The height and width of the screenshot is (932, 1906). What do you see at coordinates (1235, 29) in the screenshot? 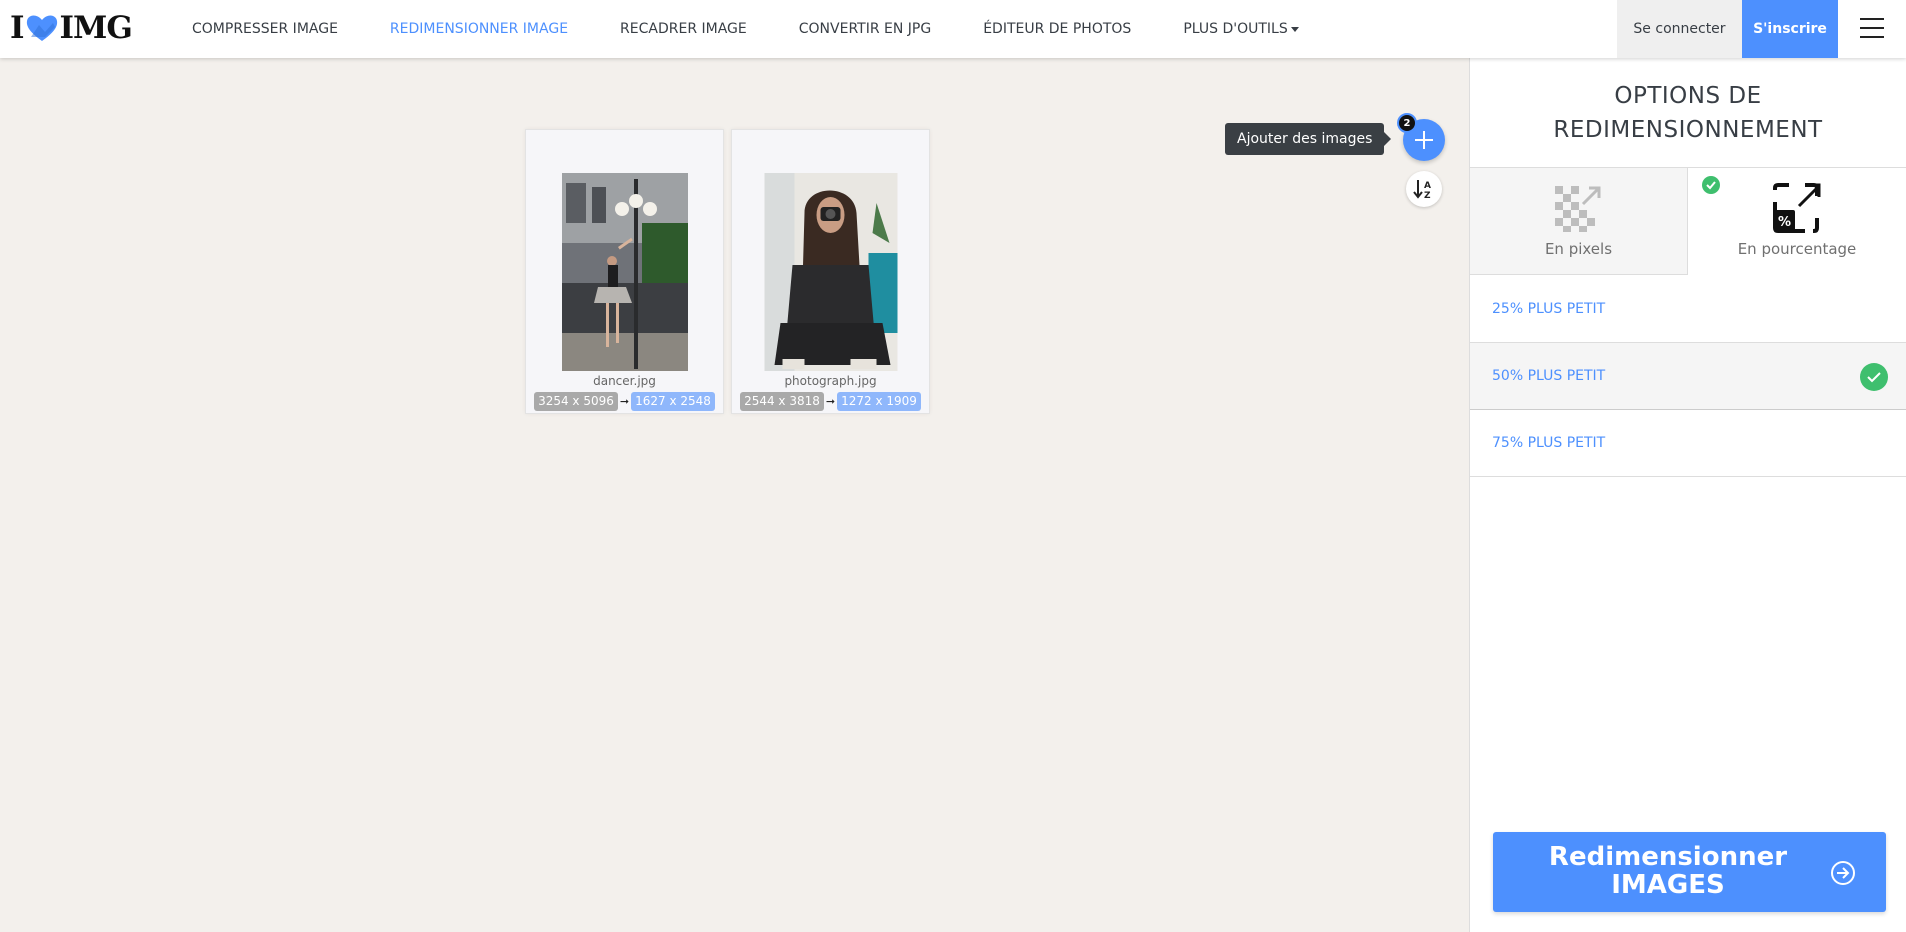
I see `nav-more-tools-label: PLUS D'OUTILS` at bounding box center [1235, 29].